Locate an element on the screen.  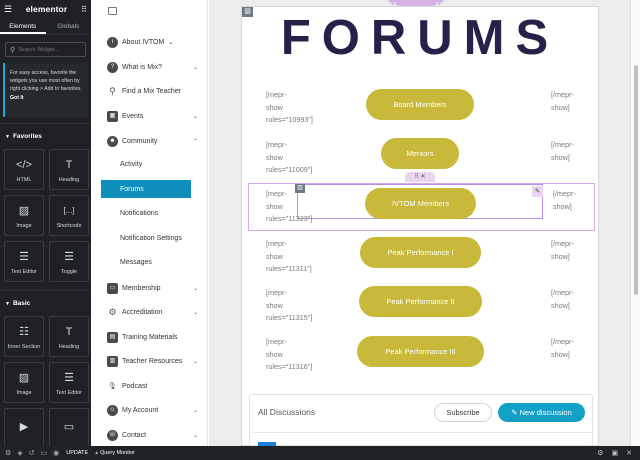
gear-icon: ⚙ is located at coordinates (600, 453).